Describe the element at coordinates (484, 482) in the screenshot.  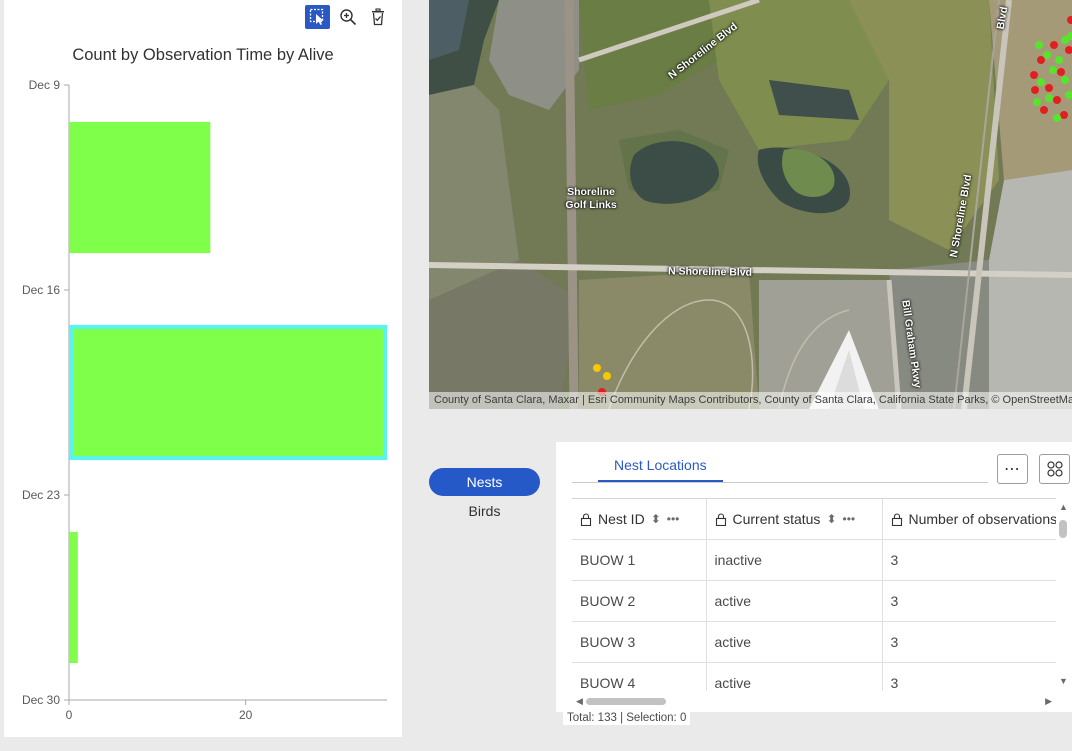
I see `layer-nests-button: Nests` at that location.